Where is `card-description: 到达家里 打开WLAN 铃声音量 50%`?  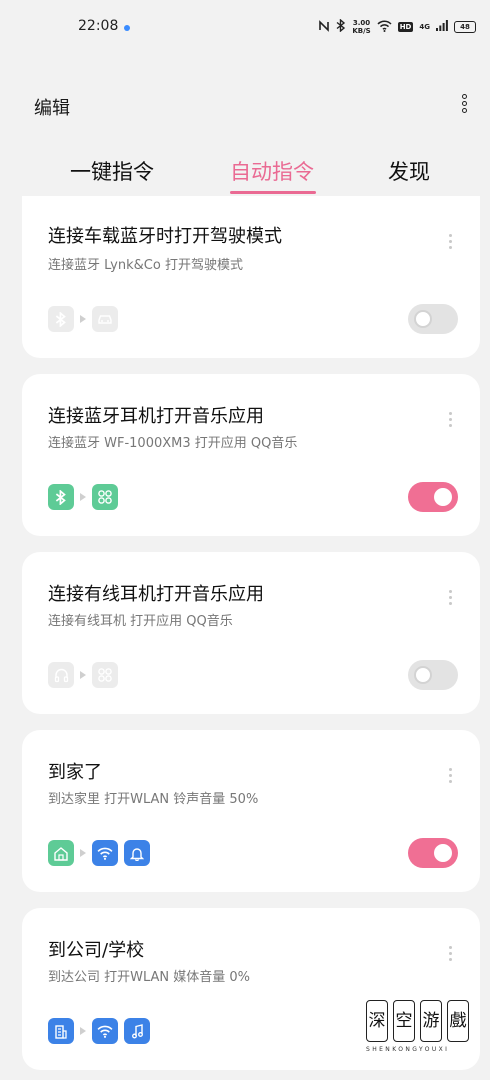 card-description: 到达家里 打开WLAN 铃声音量 50% is located at coordinates (153, 799).